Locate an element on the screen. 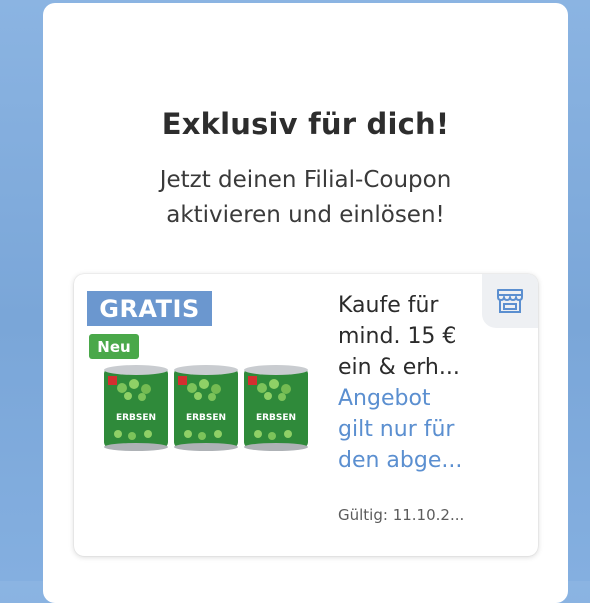  product-label-2: ERBSEN is located at coordinates (206, 418).